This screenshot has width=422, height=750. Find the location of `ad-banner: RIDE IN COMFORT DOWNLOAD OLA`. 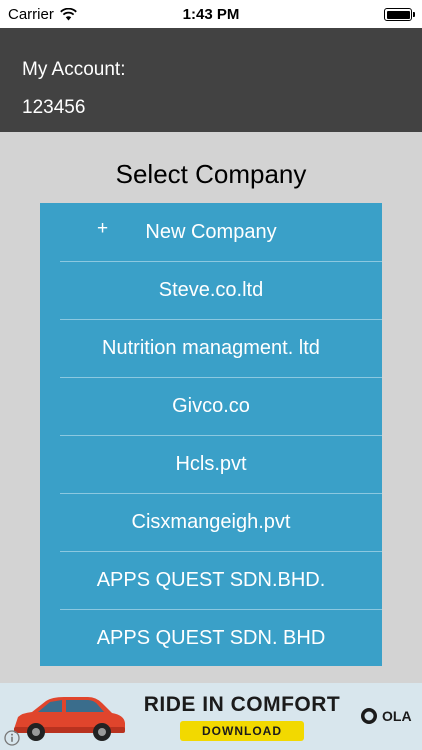

ad-banner: RIDE IN COMFORT DOWNLOAD OLA is located at coordinates (211, 716).